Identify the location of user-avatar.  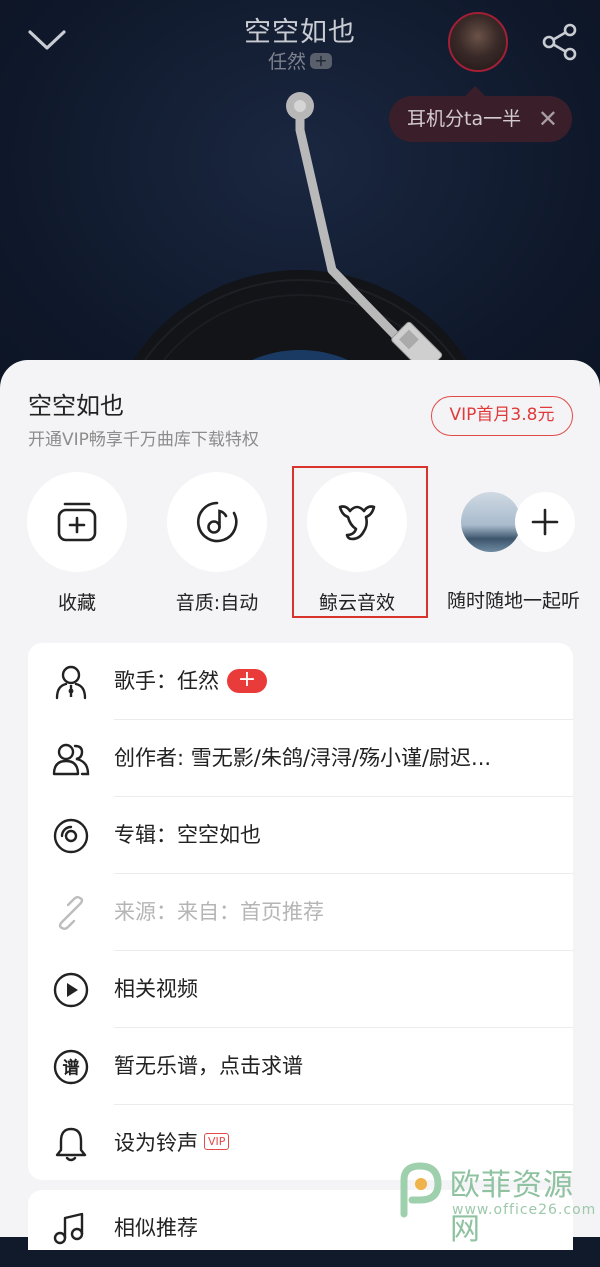
(478, 42).